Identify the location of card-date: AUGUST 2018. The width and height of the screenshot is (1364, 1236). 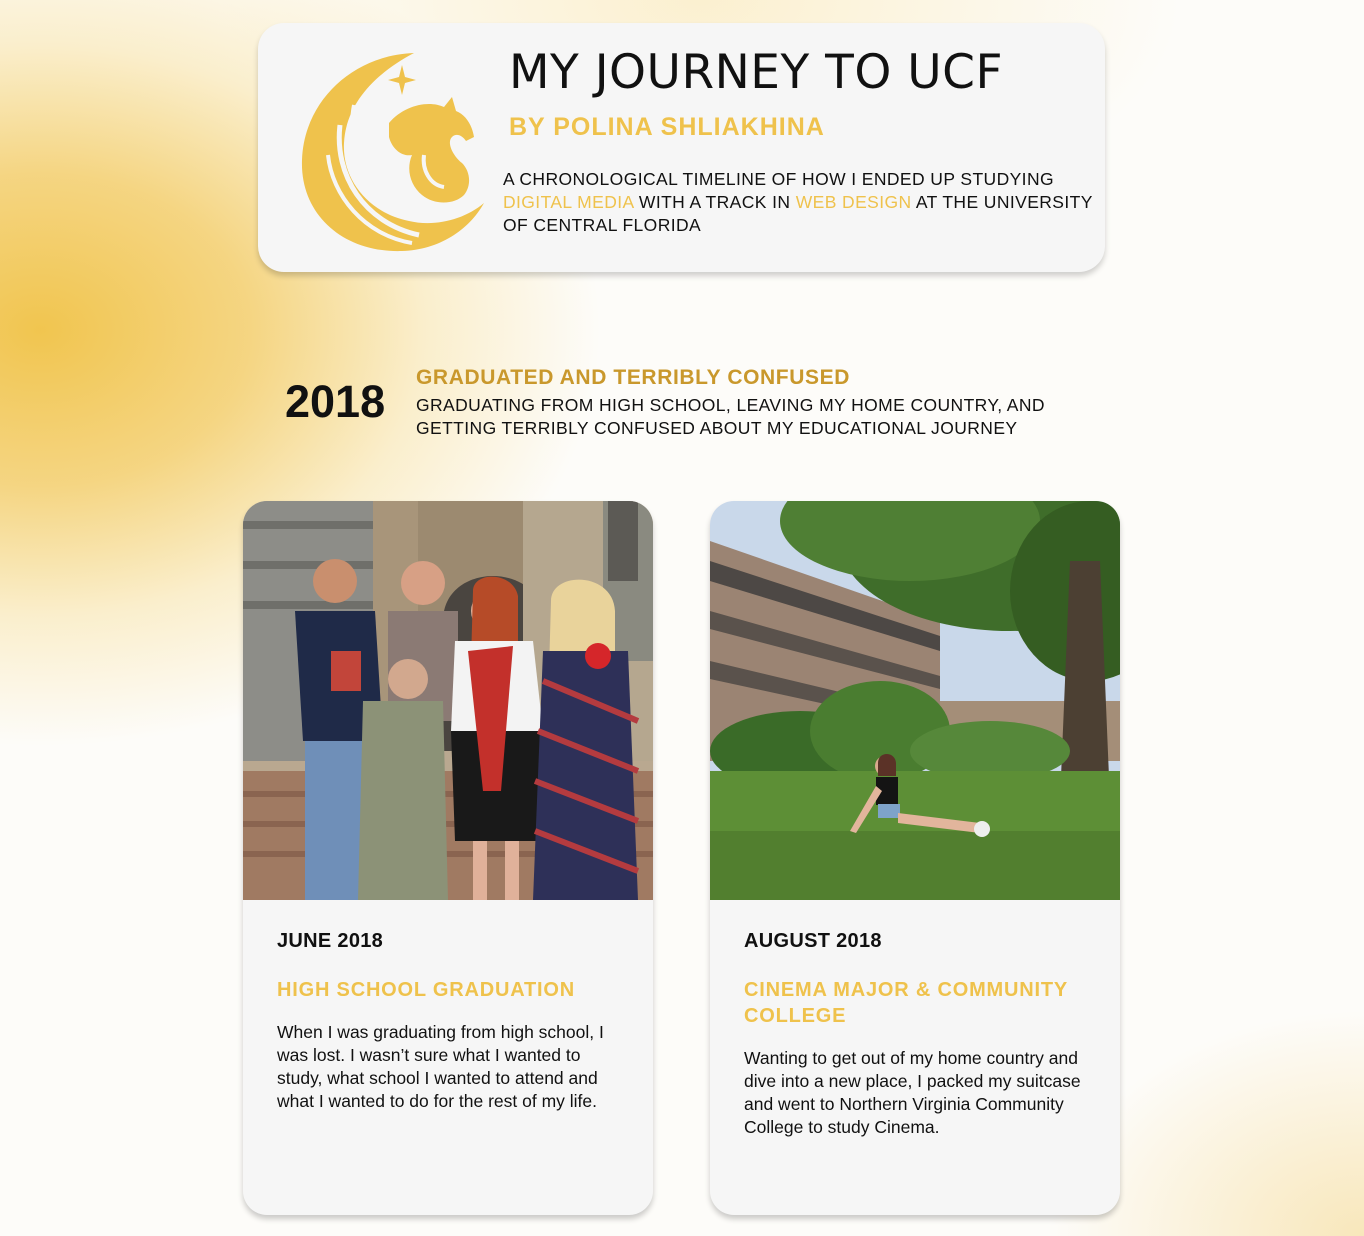
(813, 941).